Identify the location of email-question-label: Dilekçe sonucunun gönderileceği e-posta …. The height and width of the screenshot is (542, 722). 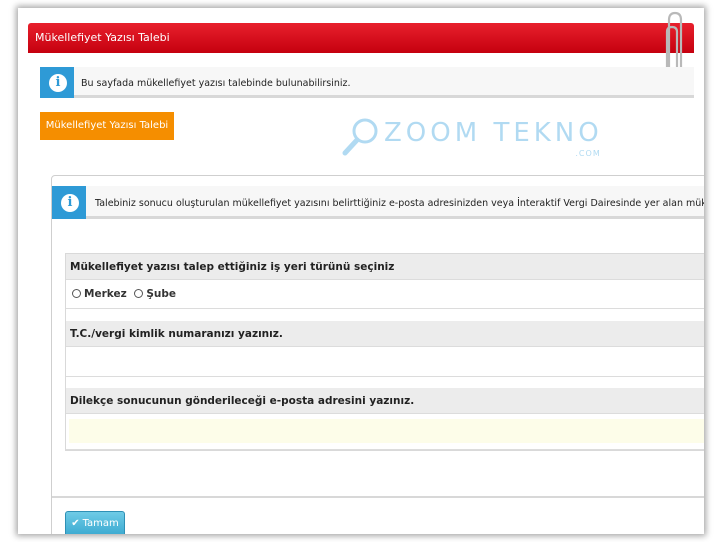
(385, 401).